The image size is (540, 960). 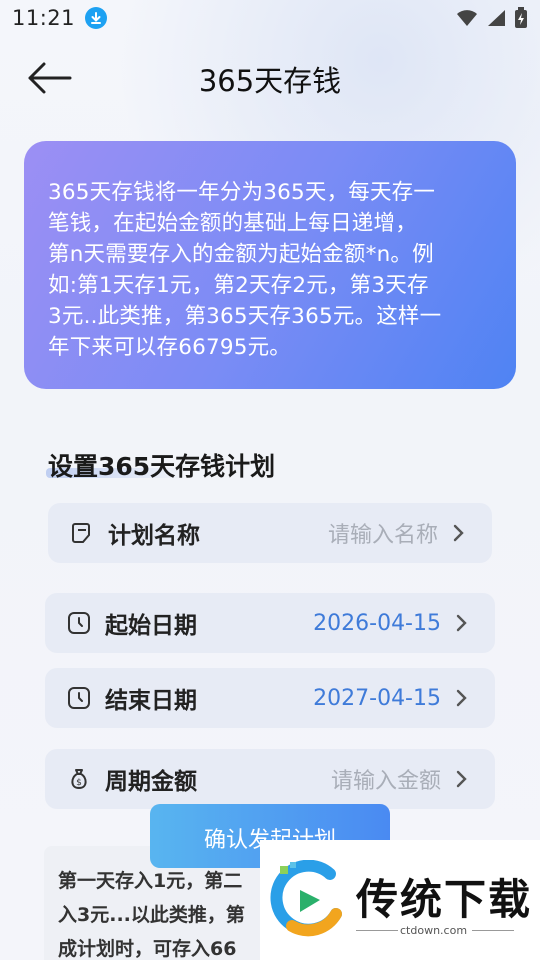 I want to click on note-line: 成计划时，可存入66, so click(x=147, y=949).